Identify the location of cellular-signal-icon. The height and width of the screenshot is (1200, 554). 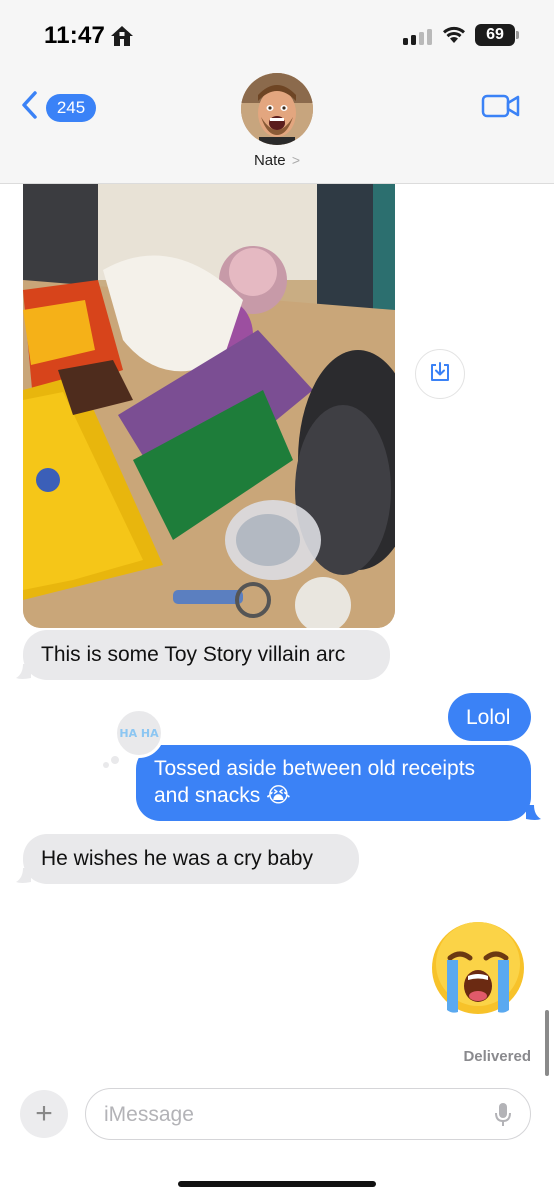
(417, 37).